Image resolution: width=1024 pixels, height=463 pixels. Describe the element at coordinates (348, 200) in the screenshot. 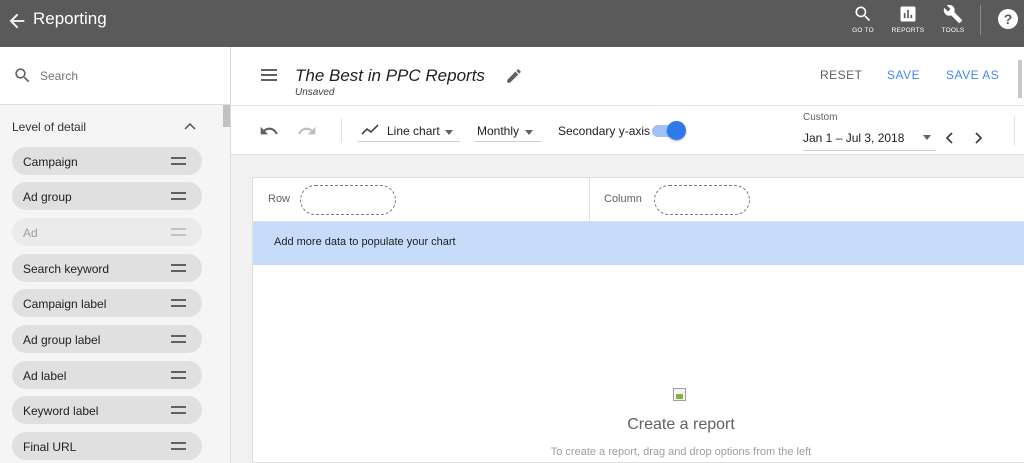

I see `row-drop-zone` at that location.